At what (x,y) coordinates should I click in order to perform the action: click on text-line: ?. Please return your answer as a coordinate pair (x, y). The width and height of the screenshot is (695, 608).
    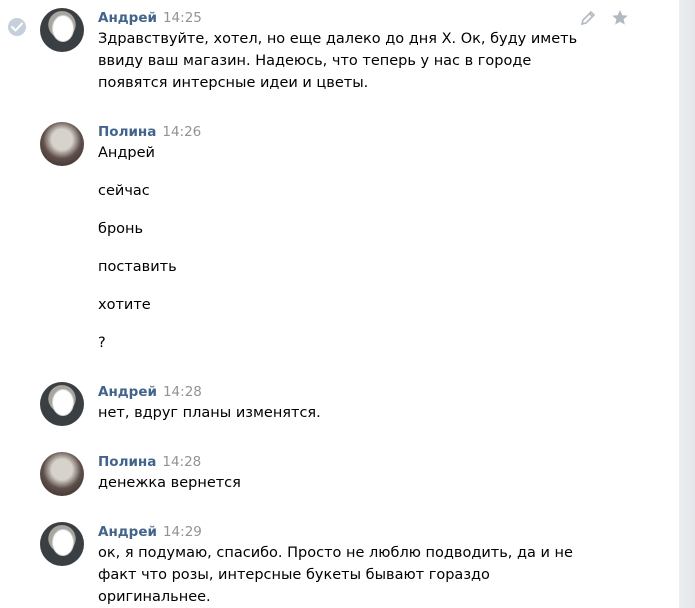
    Looking at the image, I should click on (102, 343).